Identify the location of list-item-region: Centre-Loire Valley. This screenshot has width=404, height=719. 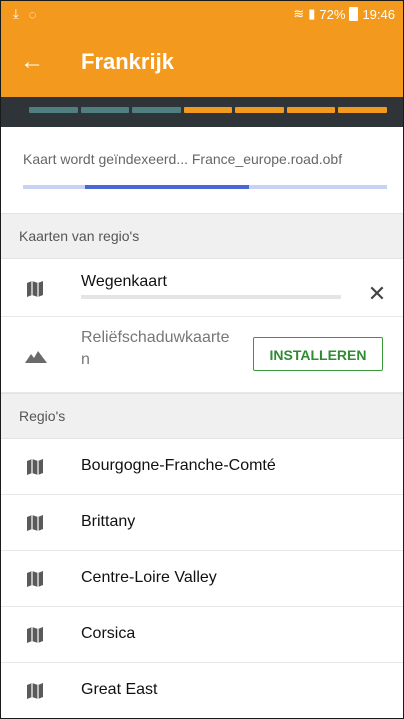
(202, 579).